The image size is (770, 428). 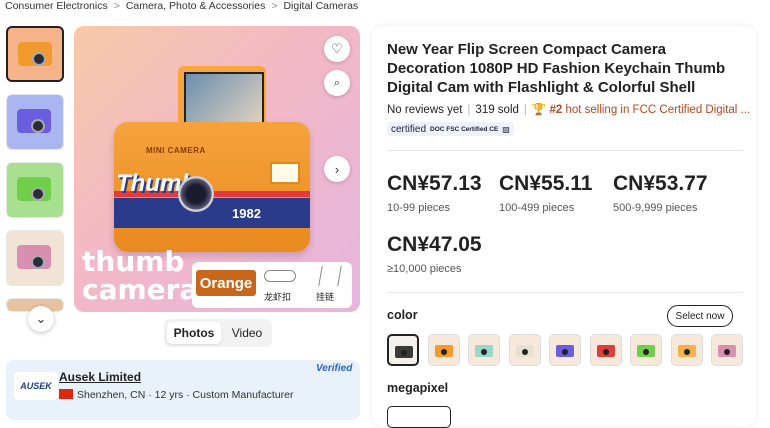 I want to click on accessory-label: 挂链, so click(x=325, y=297).